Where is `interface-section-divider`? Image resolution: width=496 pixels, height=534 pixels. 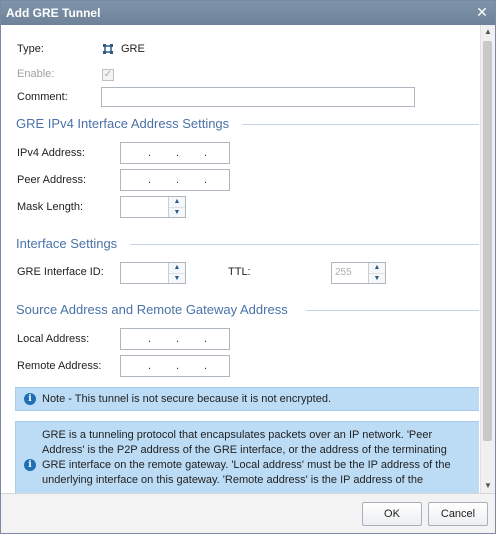 interface-section-divider is located at coordinates (304, 244).